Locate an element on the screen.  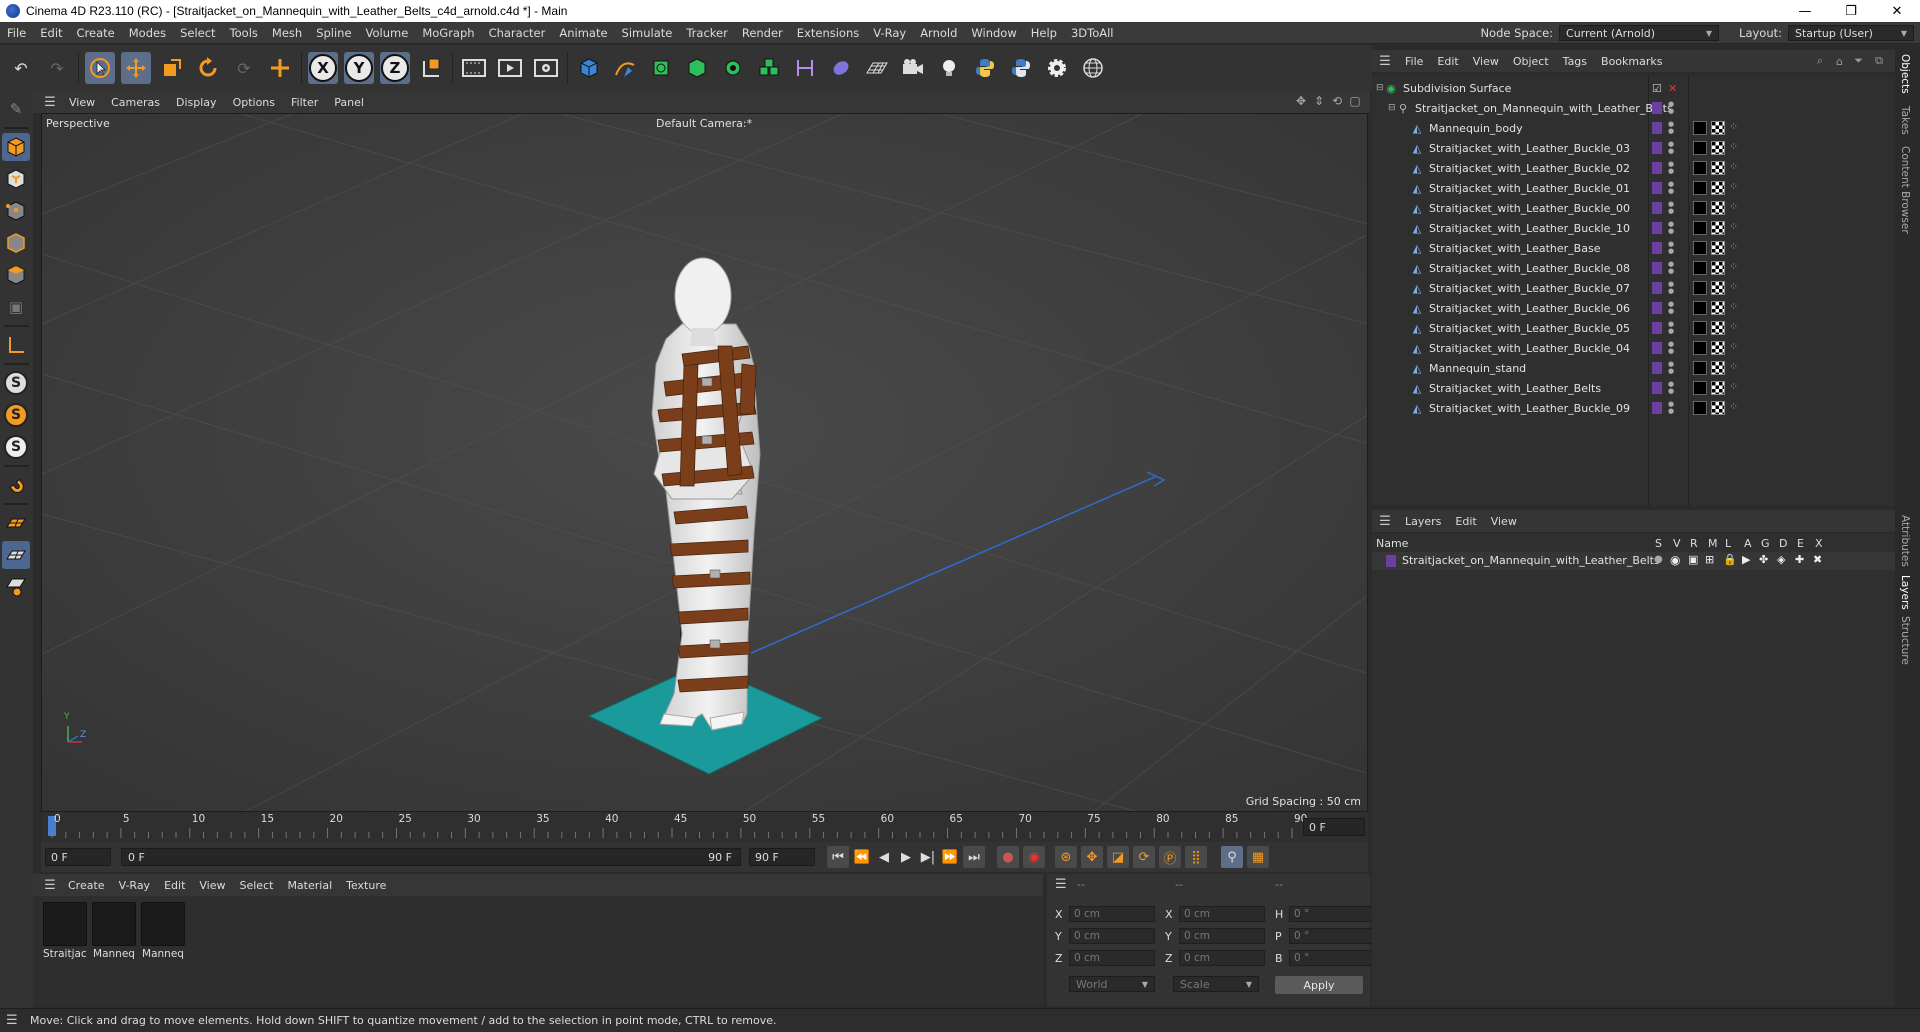
layer-lock-icon: 🔒 is located at coordinates (1730, 559).